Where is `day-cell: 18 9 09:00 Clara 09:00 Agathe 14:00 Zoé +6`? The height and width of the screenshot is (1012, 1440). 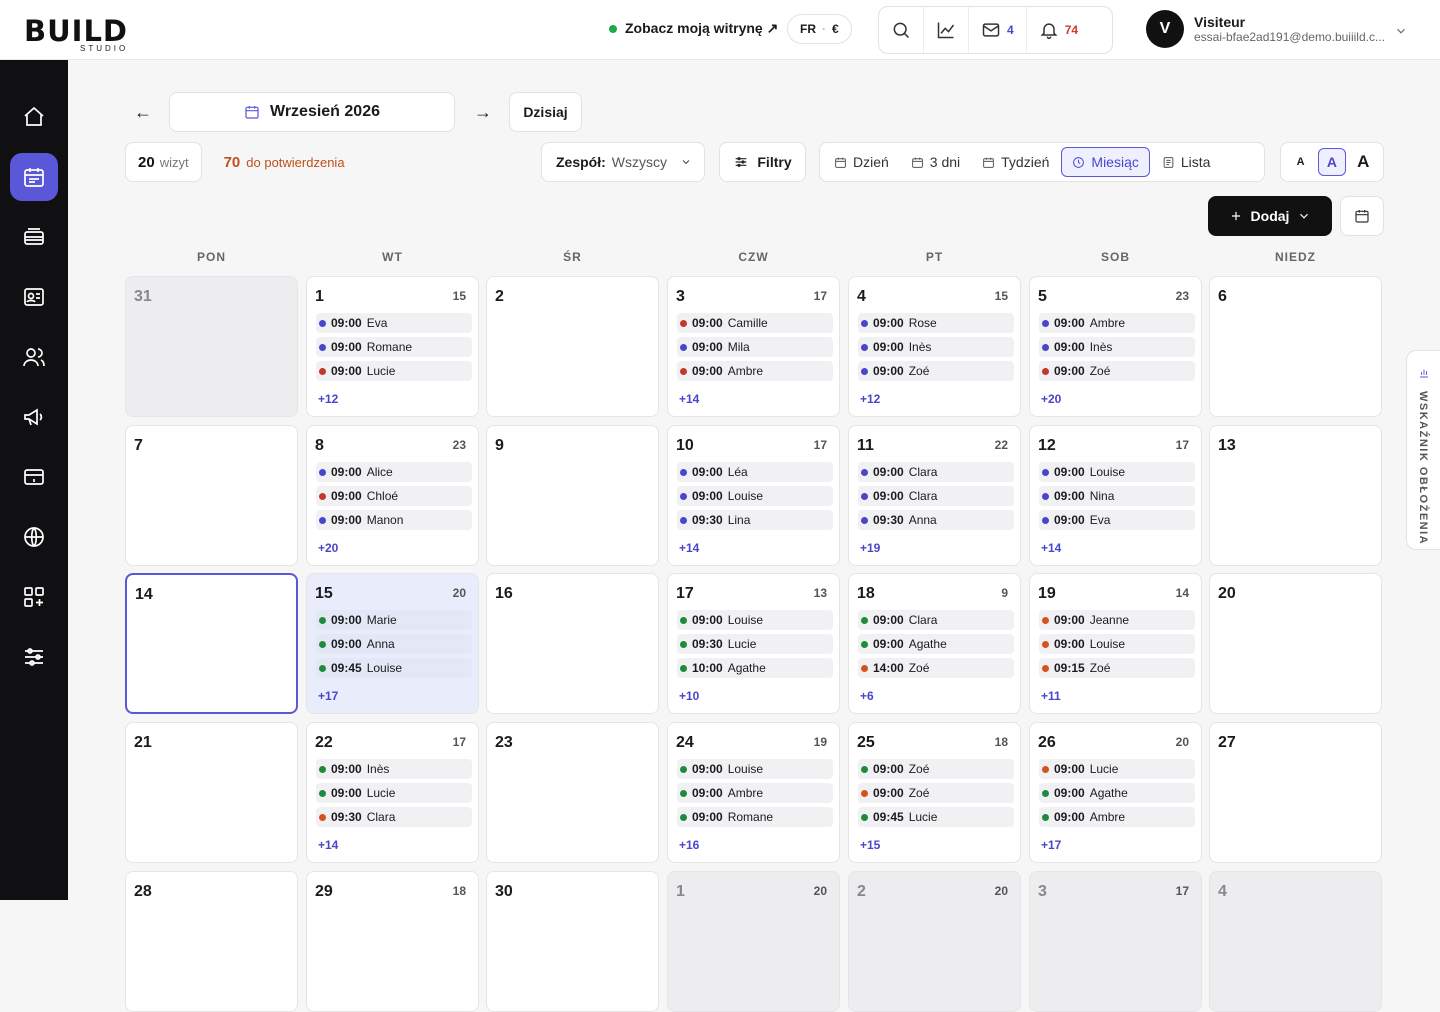 day-cell: 18 9 09:00 Clara 09:00 Agathe 14:00 Zoé +6 is located at coordinates (934, 643).